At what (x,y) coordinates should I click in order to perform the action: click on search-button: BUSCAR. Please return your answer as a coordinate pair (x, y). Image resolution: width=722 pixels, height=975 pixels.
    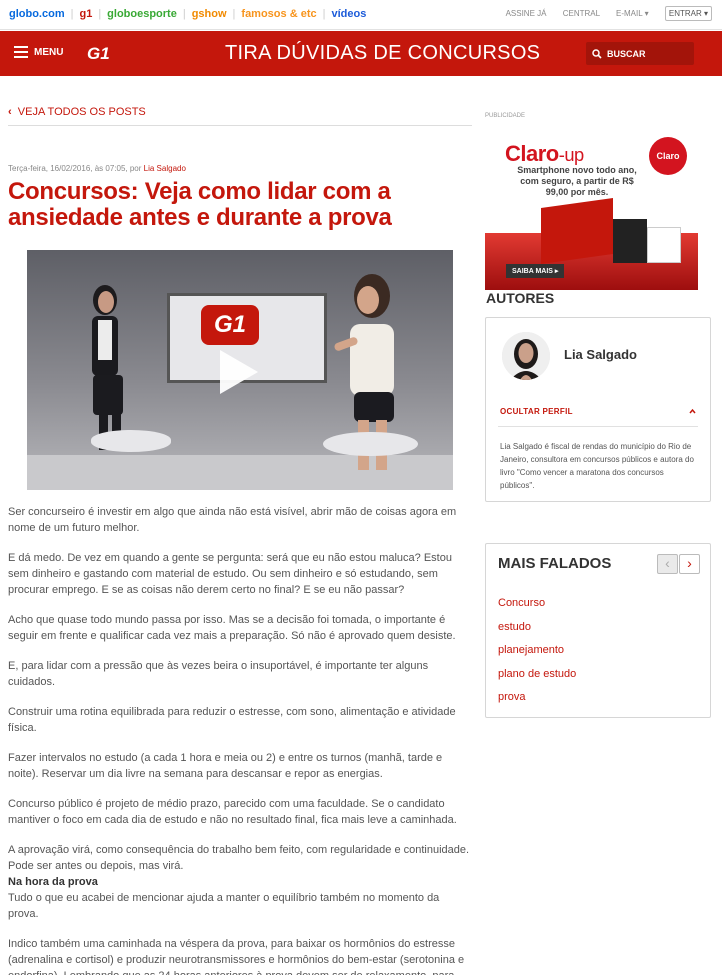
    Looking at the image, I should click on (640, 53).